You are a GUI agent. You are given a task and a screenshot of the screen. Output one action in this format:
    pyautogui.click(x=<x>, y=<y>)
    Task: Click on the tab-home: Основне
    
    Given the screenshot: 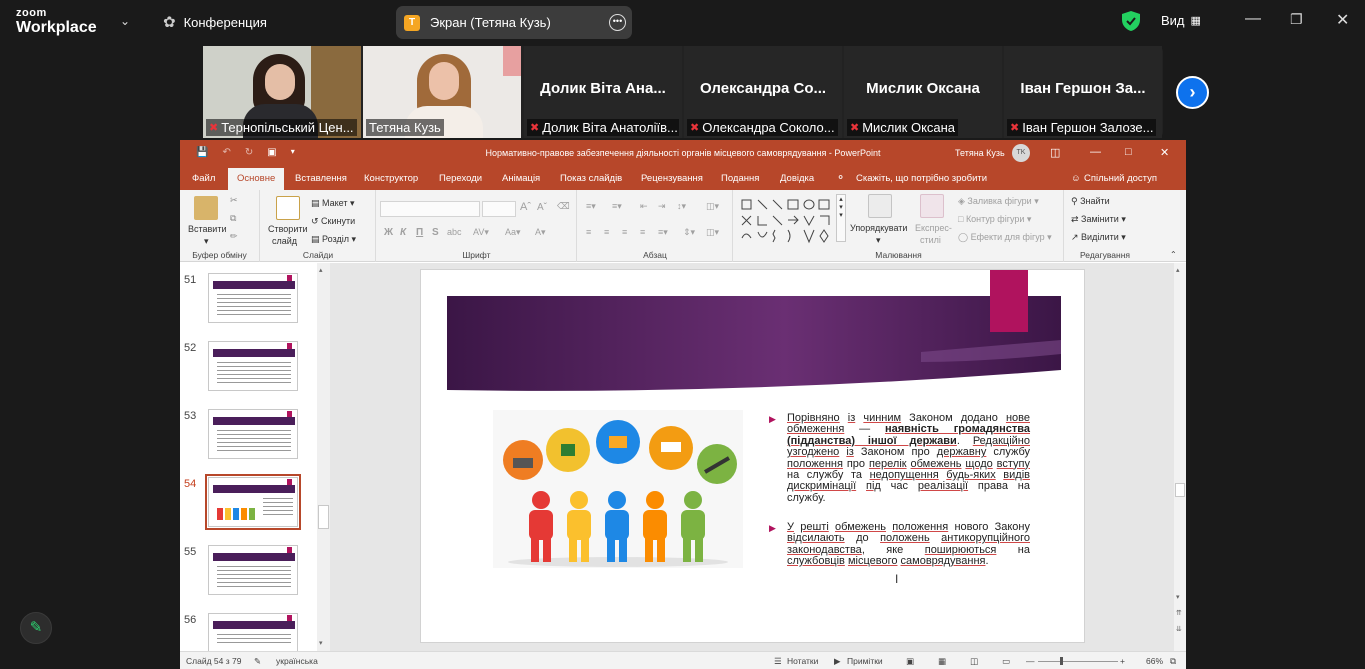 What is the action you would take?
    pyautogui.click(x=256, y=179)
    